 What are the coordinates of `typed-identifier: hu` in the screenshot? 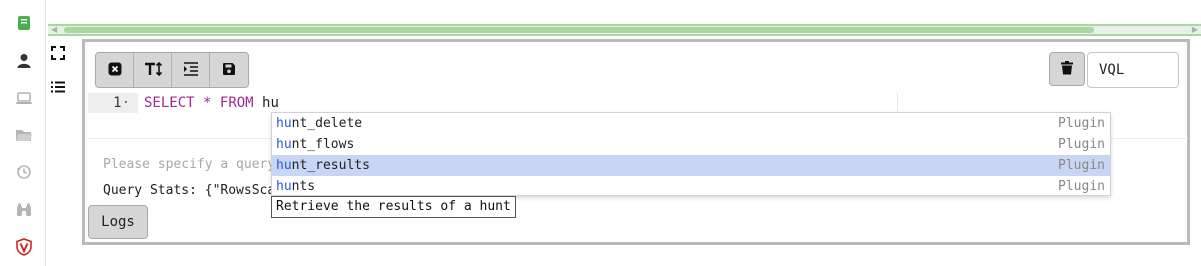 It's located at (270, 103).